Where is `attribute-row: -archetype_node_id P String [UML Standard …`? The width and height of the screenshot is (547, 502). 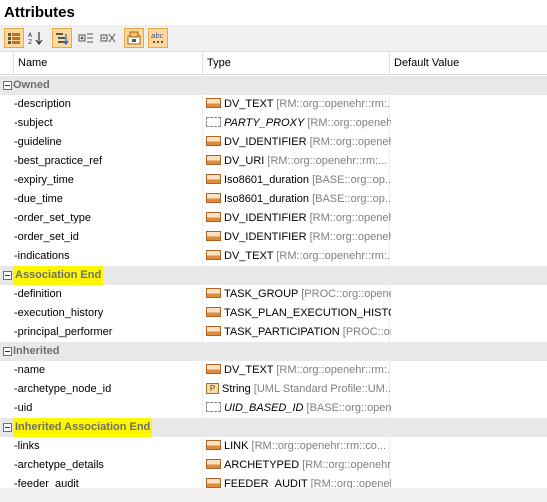
attribute-row: -archetype_node_id P String [UML Standard … is located at coordinates (273, 389).